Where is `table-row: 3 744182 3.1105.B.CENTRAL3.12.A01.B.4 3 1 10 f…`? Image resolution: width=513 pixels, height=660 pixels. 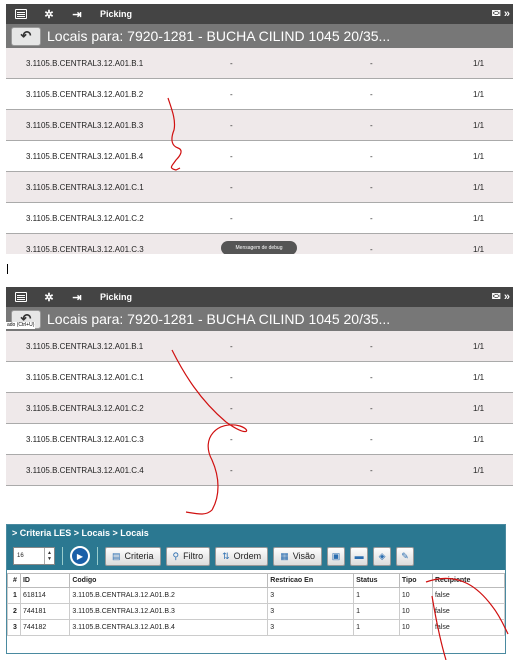 table-row: 3 744182 3.1105.B.CENTRAL3.12.A01.B.4 3 1 10 f… is located at coordinates (256, 627).